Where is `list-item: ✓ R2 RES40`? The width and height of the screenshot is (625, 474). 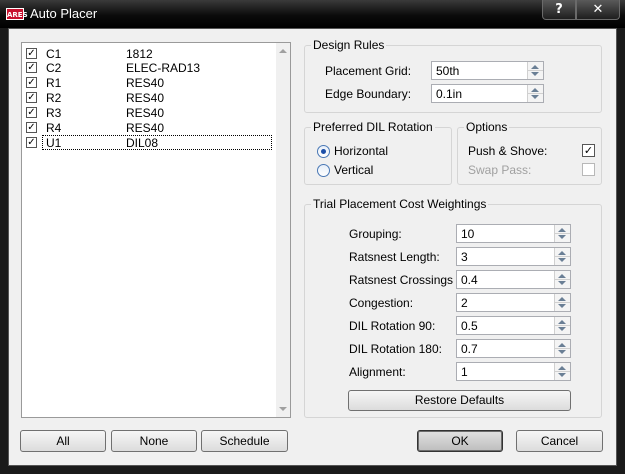
list-item: ✓ R2 RES40 is located at coordinates (148, 98).